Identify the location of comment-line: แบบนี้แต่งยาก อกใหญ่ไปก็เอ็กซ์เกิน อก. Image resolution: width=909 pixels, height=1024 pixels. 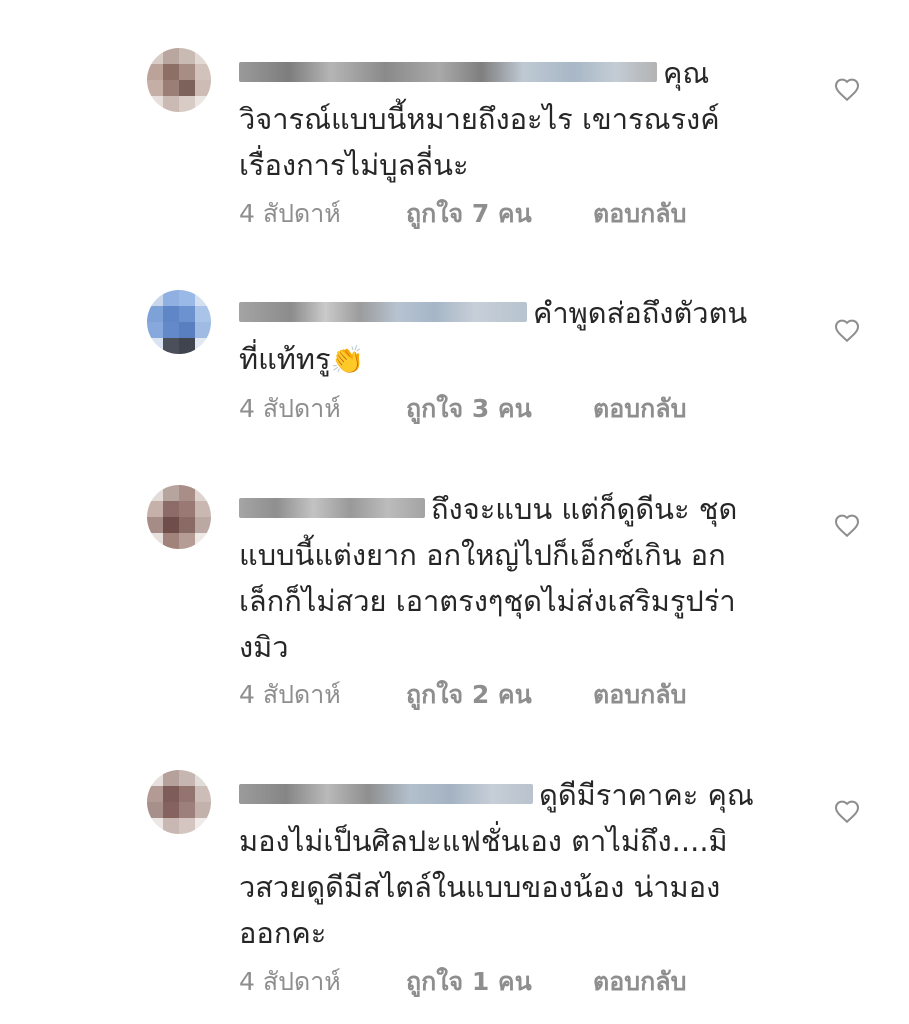
(482, 555).